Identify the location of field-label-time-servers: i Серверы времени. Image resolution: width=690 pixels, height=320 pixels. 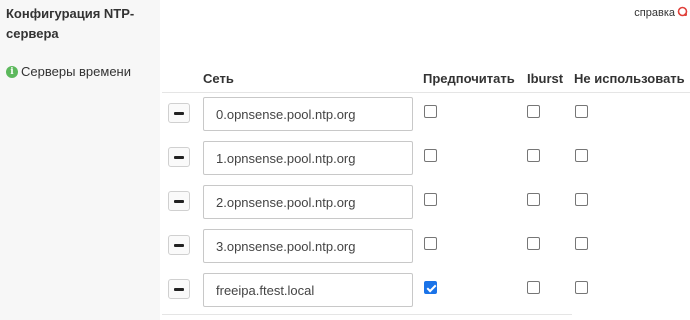
(68, 71).